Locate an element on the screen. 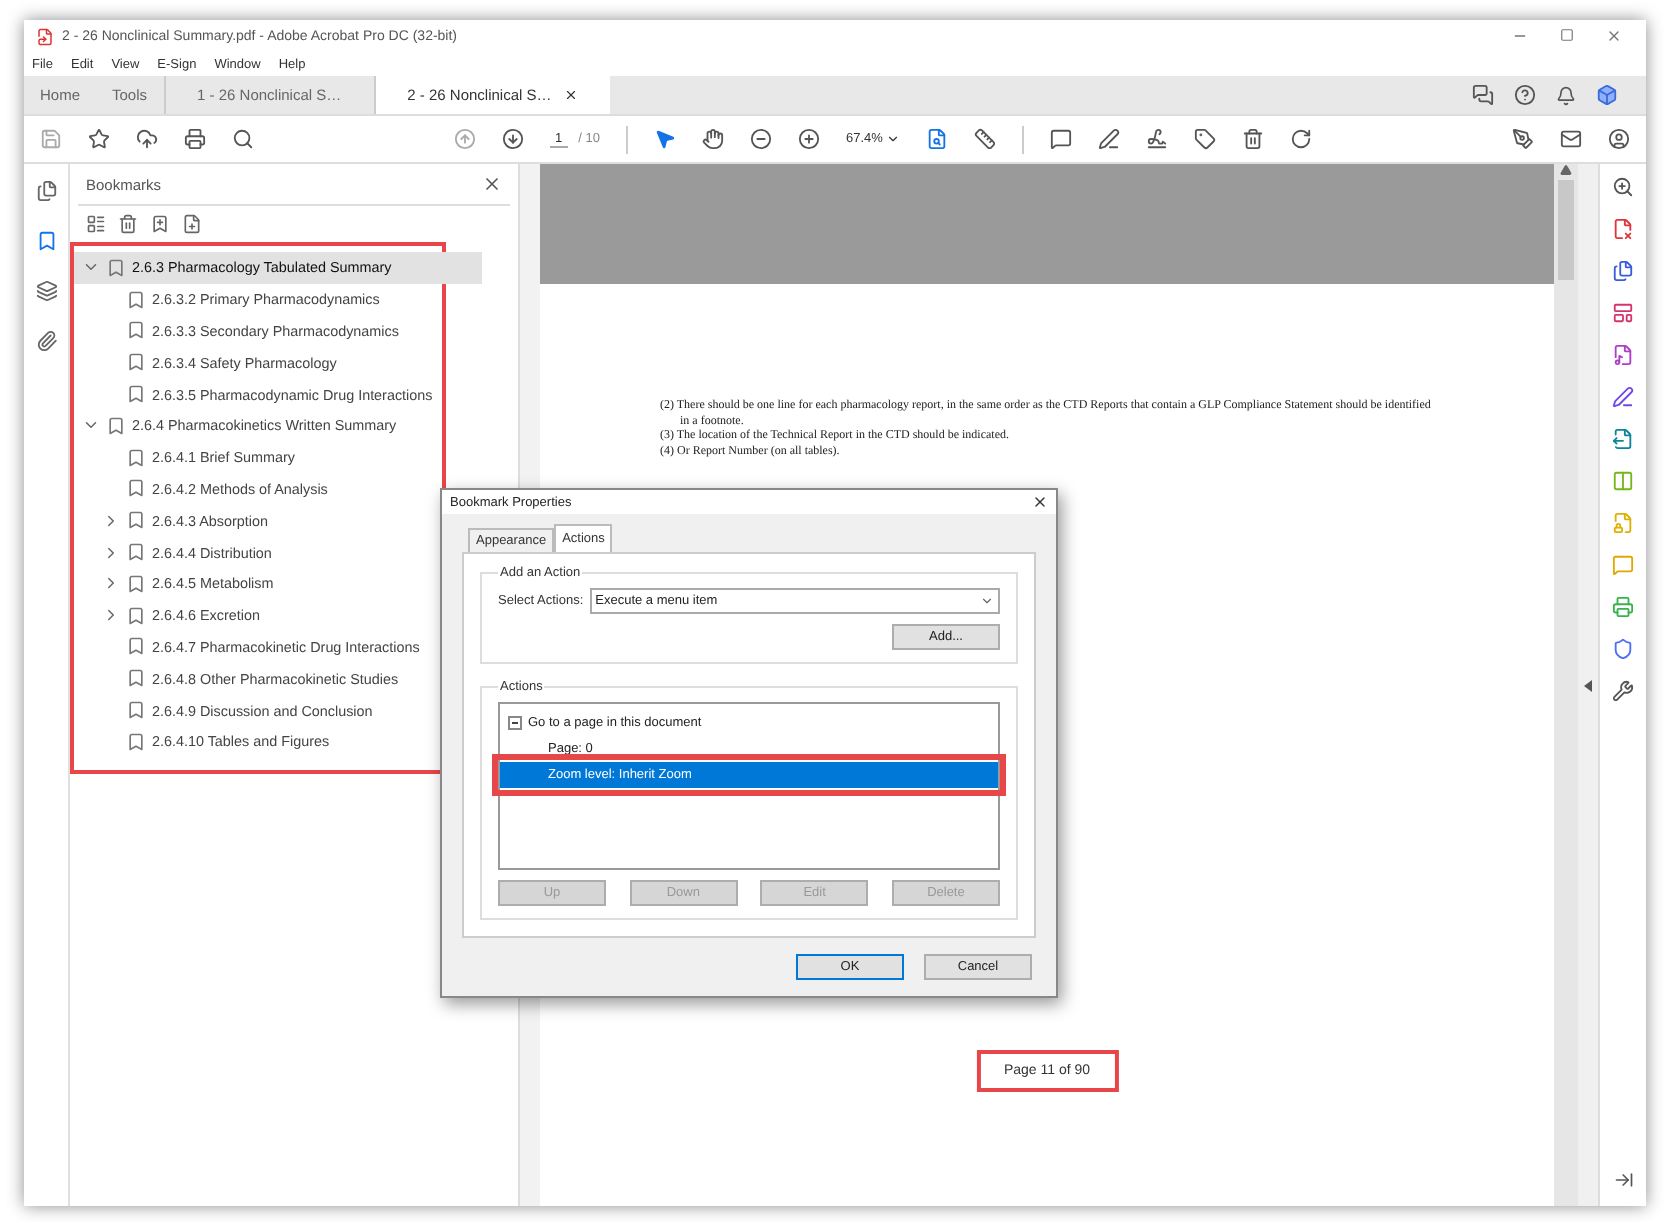  paperclip-icon is located at coordinates (46, 341).